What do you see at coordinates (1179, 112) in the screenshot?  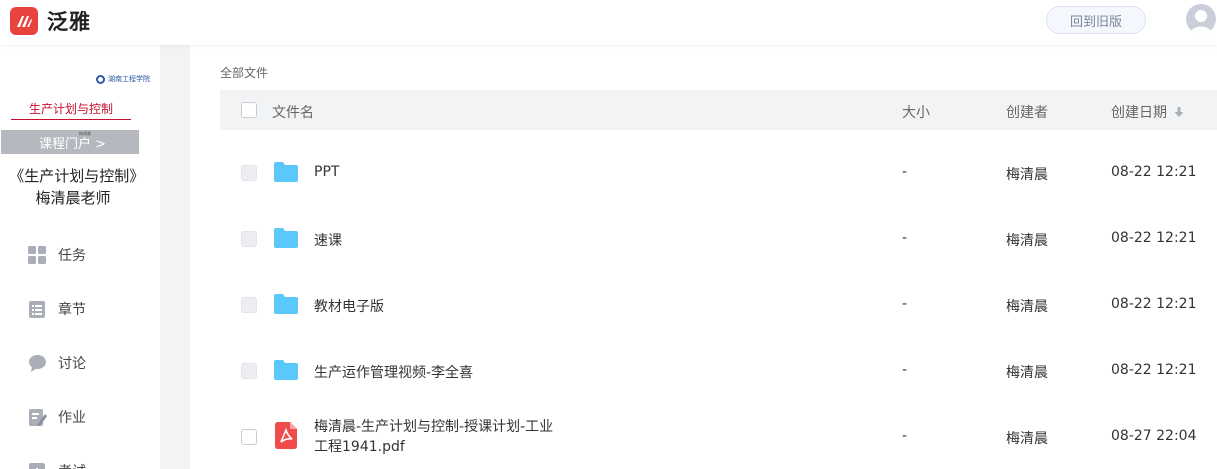 I see `sort-arrow-down-icon` at bounding box center [1179, 112].